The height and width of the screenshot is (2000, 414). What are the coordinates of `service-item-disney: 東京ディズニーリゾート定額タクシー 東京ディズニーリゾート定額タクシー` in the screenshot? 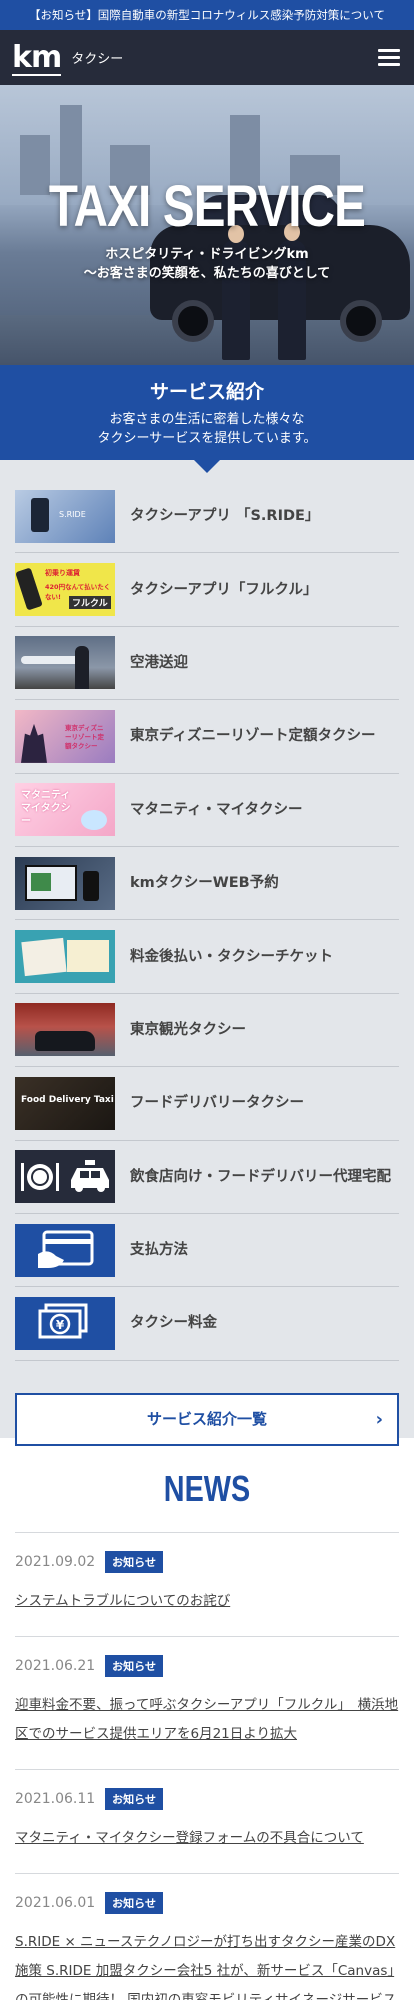 It's located at (207, 737).